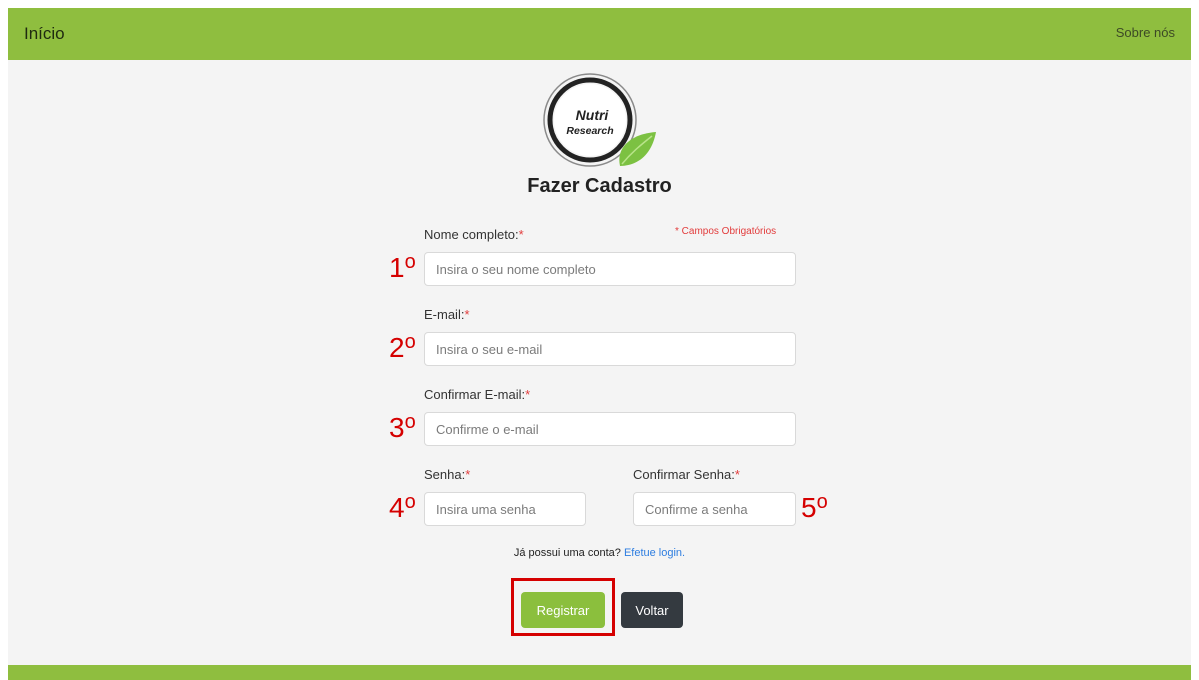 This screenshot has height=680, width=1199. I want to click on step-annotation-2: 2o, so click(402, 347).